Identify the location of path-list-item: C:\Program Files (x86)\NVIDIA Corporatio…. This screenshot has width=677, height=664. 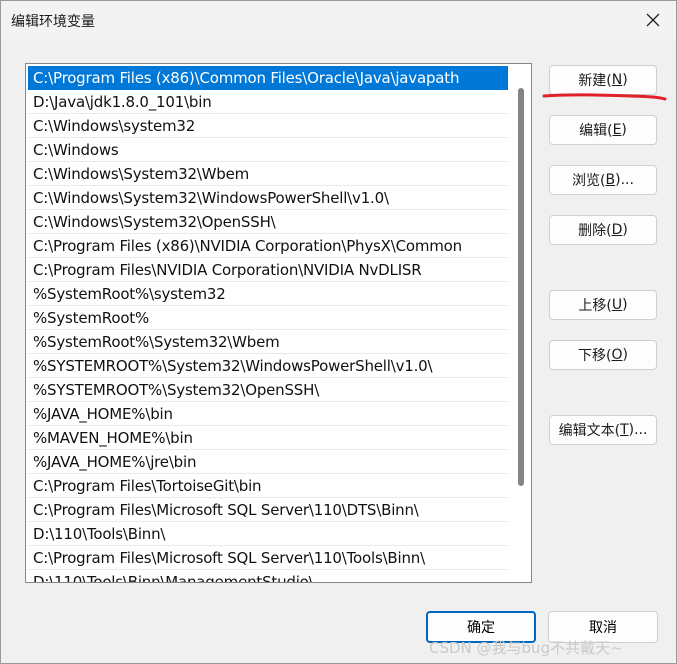
(268, 246).